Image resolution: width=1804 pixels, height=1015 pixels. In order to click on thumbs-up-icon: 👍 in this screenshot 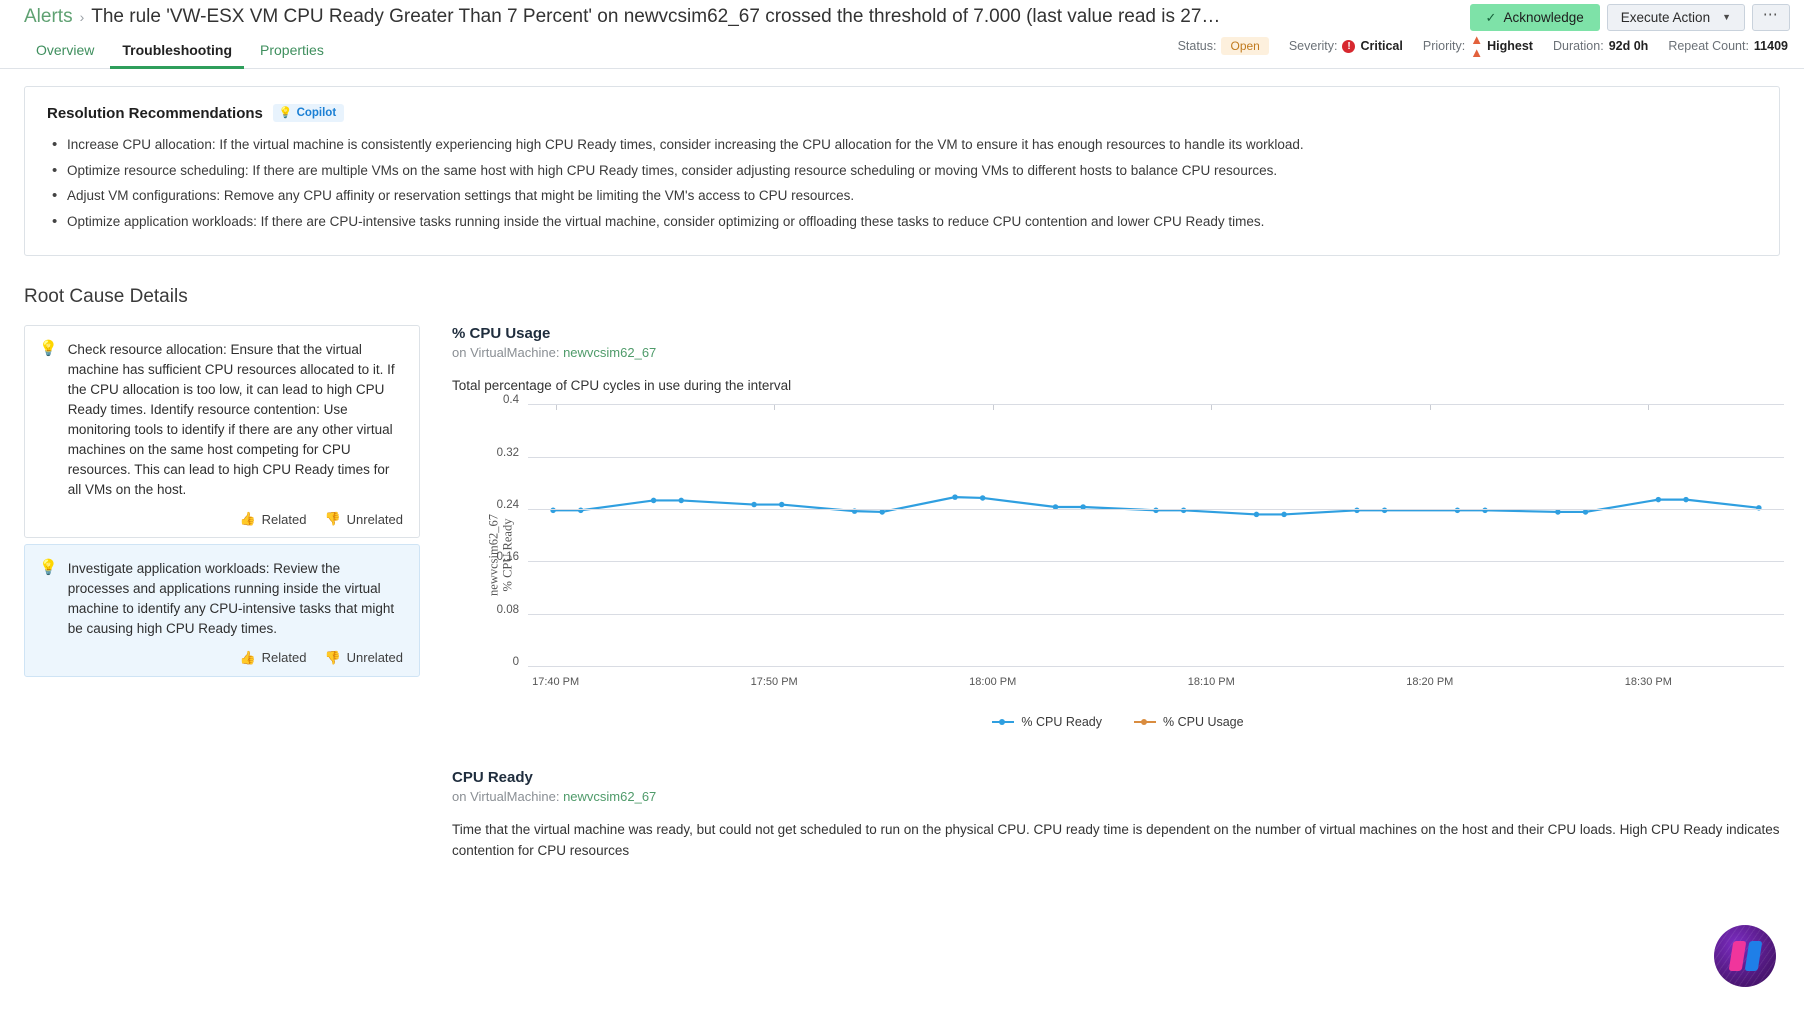, I will do `click(247, 518)`.